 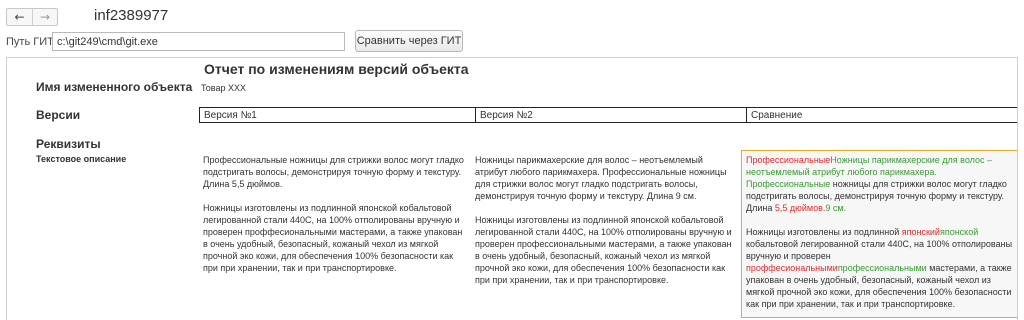 I want to click on version-2-header: Версия №2, so click(x=611, y=115).